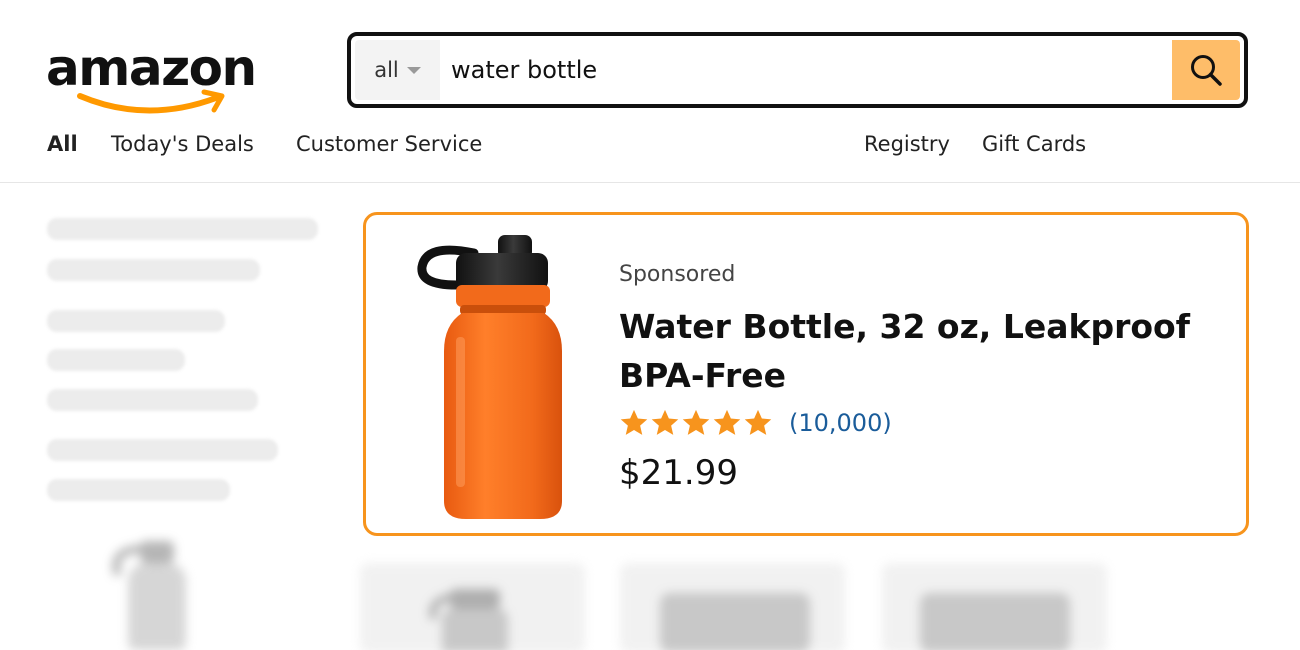 This screenshot has width=1300, height=650. I want to click on search-category-label: all, so click(386, 70).